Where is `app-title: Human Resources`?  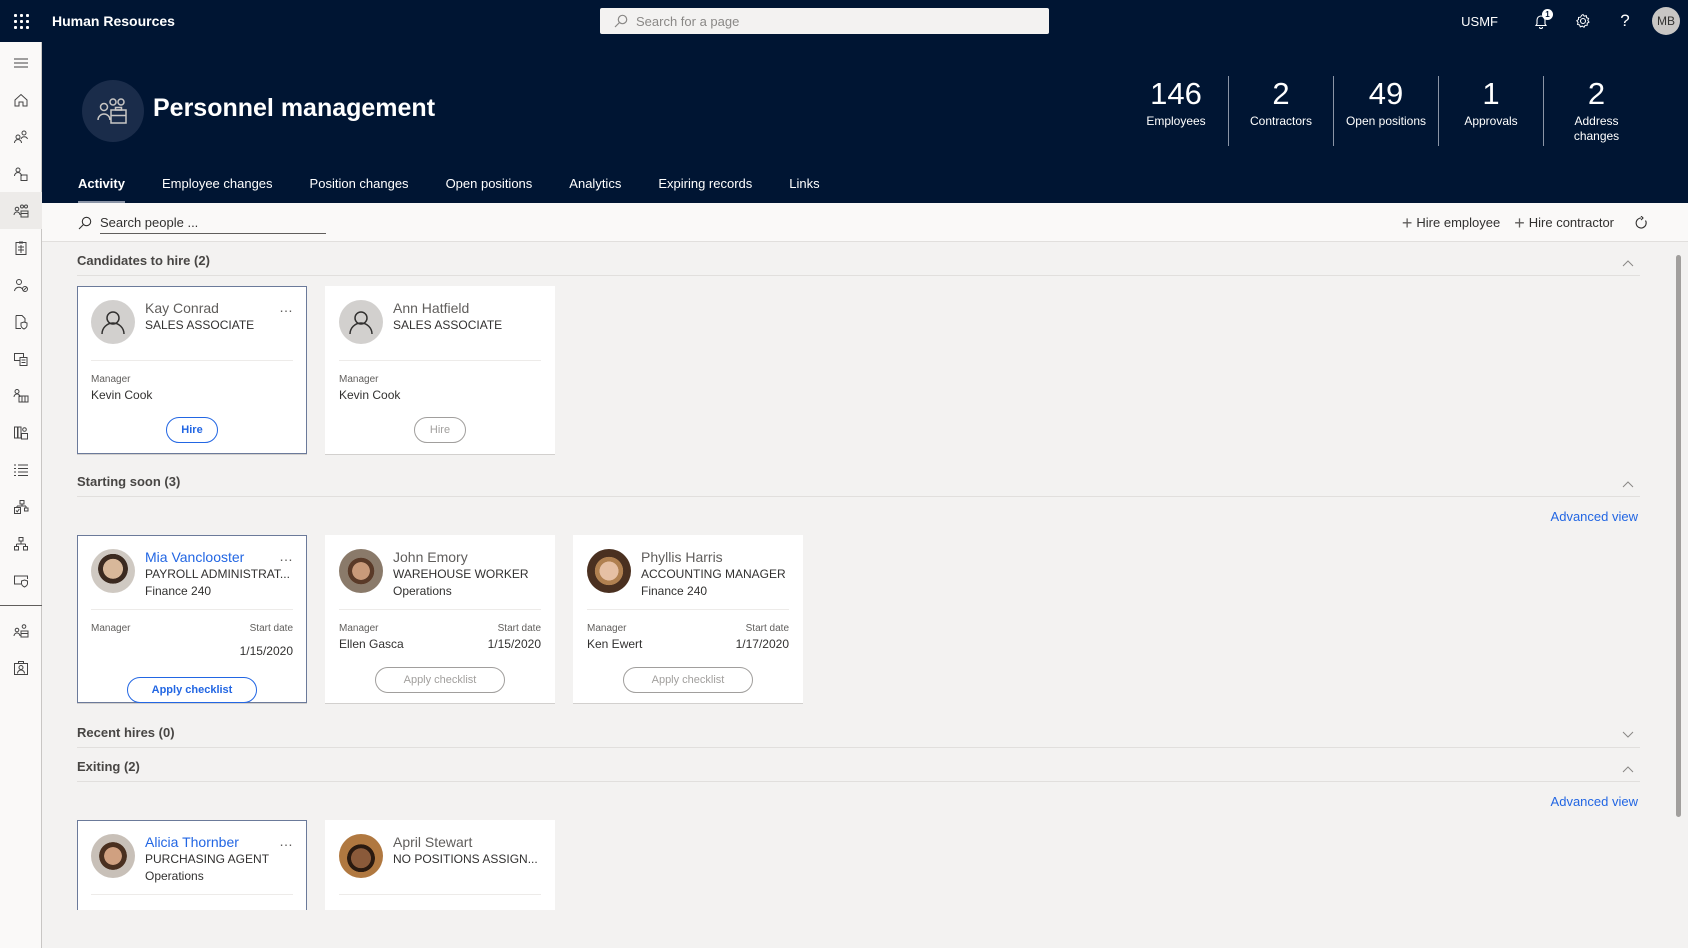 app-title: Human Resources is located at coordinates (113, 21).